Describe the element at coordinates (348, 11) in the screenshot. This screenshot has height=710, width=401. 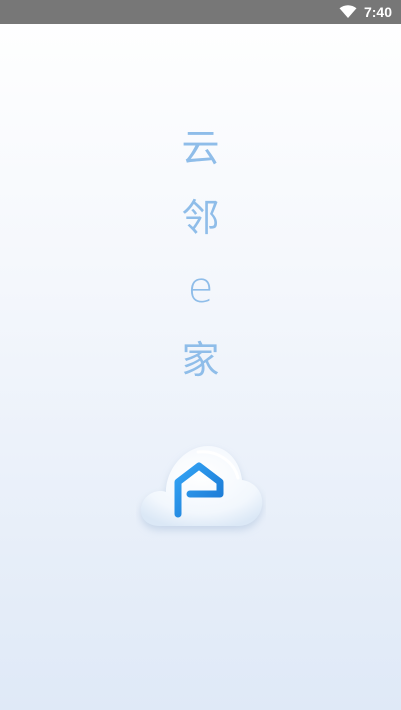
I see `wifi-icon` at that location.